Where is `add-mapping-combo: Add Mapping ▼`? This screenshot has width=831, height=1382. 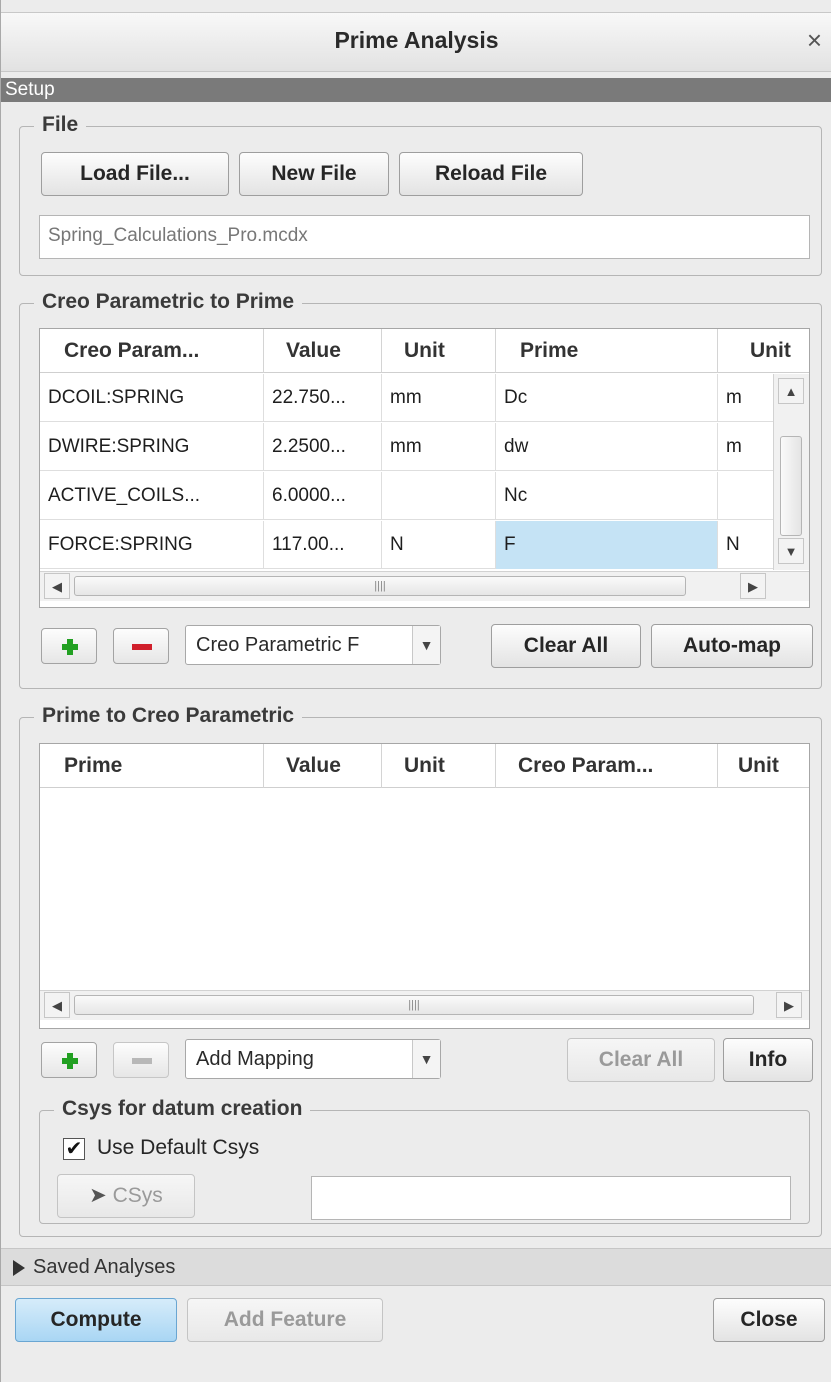
add-mapping-combo: Add Mapping ▼ is located at coordinates (313, 1059).